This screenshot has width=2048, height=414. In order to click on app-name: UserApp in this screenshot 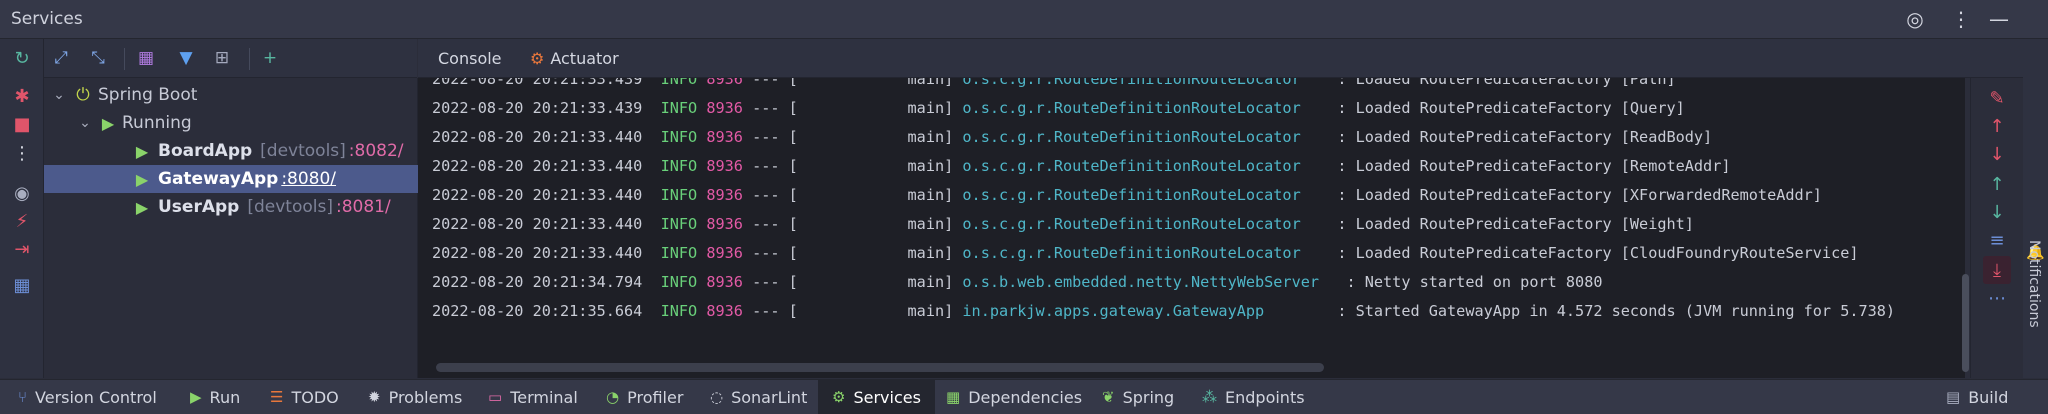, I will do `click(199, 207)`.